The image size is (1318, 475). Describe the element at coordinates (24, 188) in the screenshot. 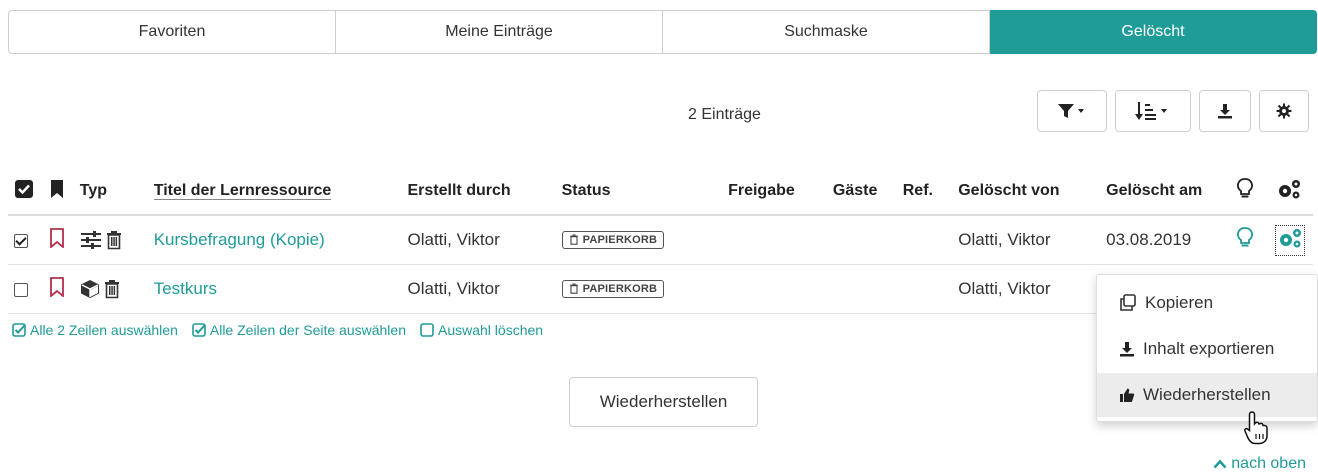

I see `checkbox-checked-icon` at that location.